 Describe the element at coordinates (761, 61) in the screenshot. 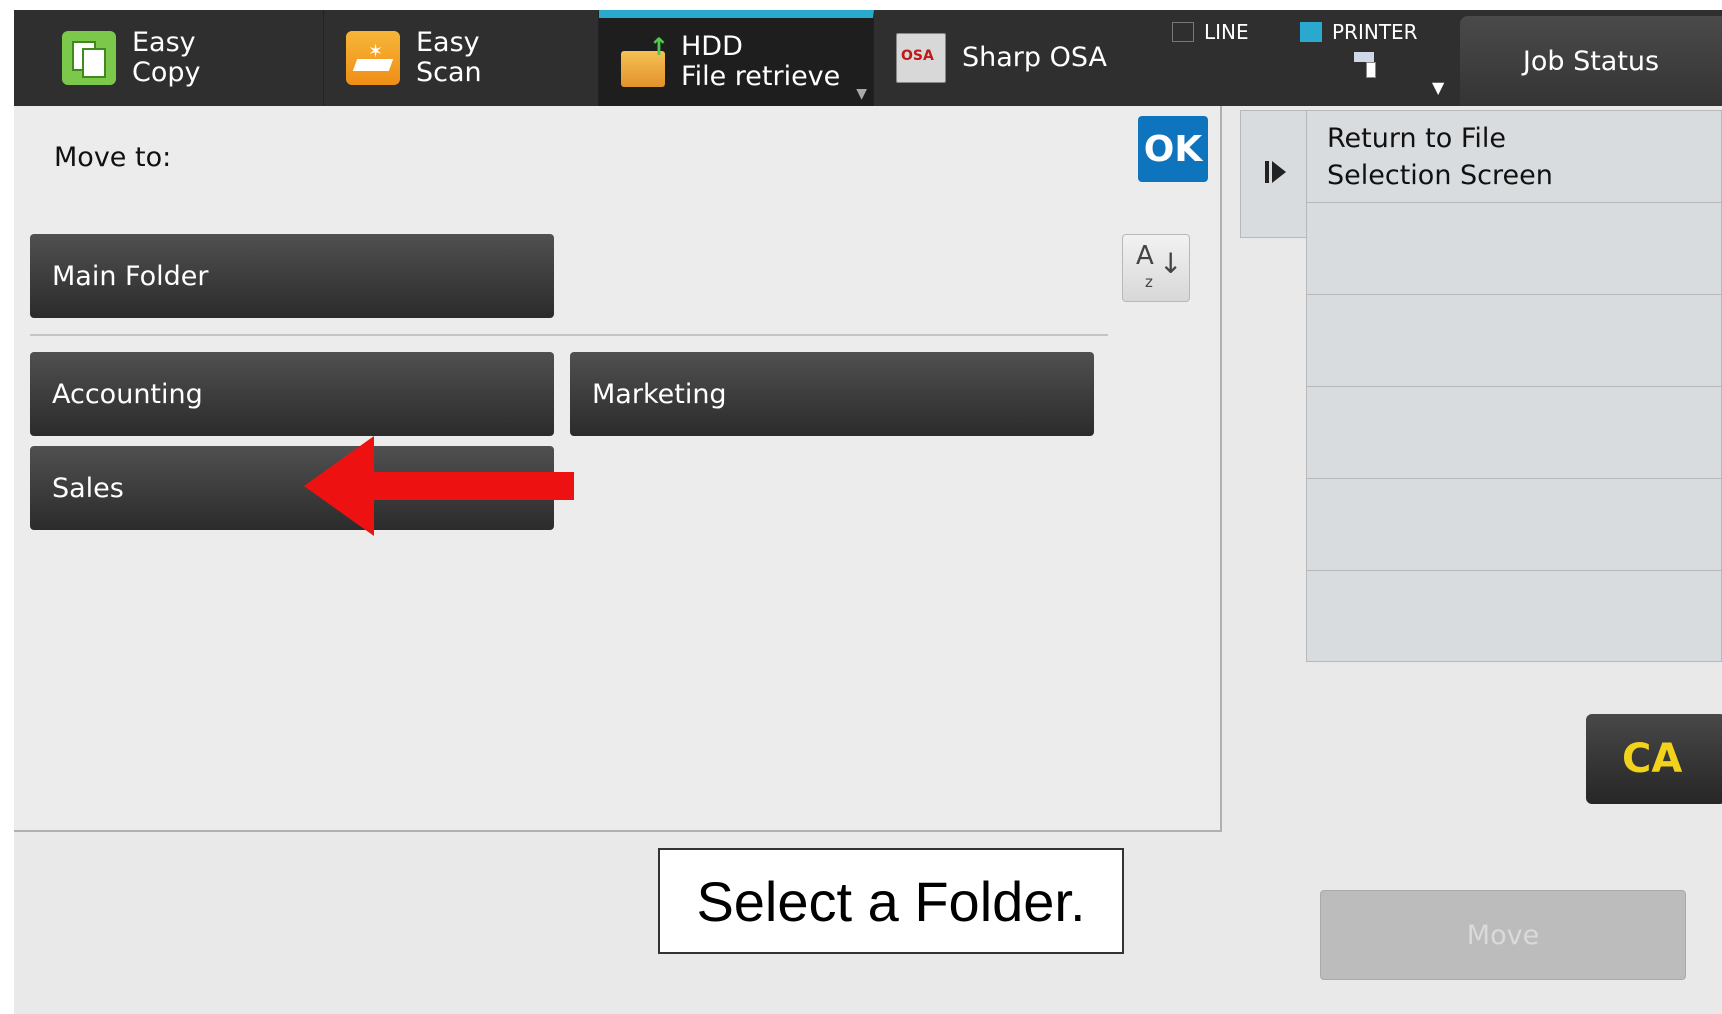

I see `tab-hdd-label: HDD File retrieve` at that location.